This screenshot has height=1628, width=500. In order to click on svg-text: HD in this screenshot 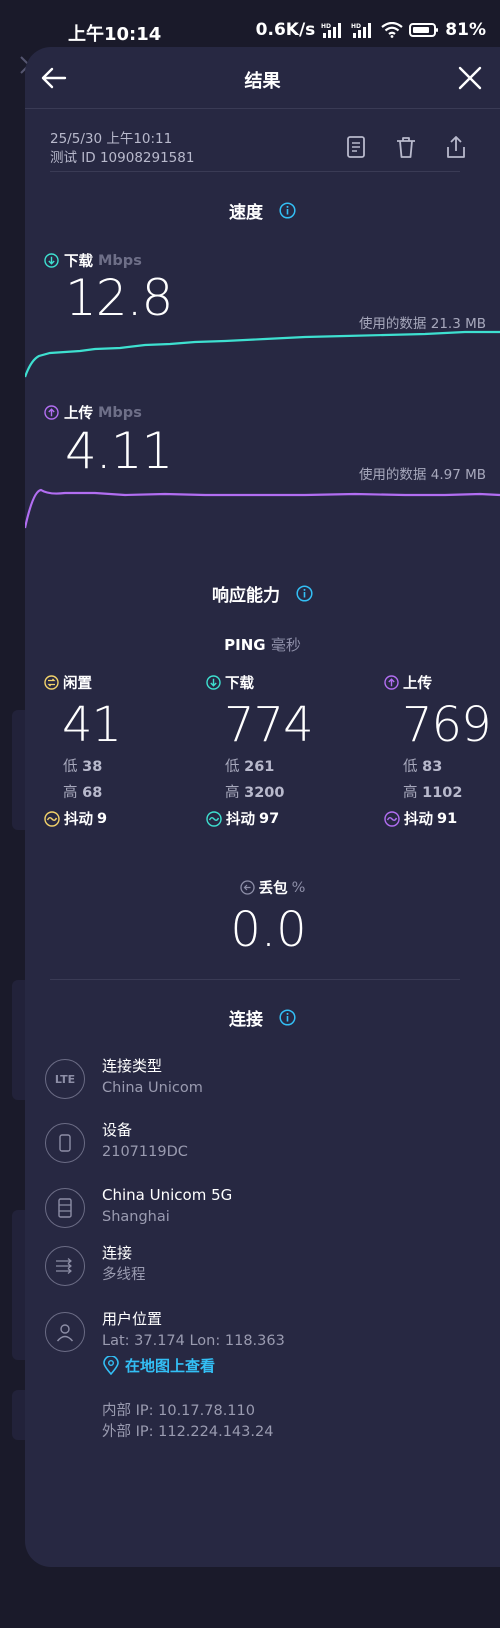, I will do `click(326, 26)`.